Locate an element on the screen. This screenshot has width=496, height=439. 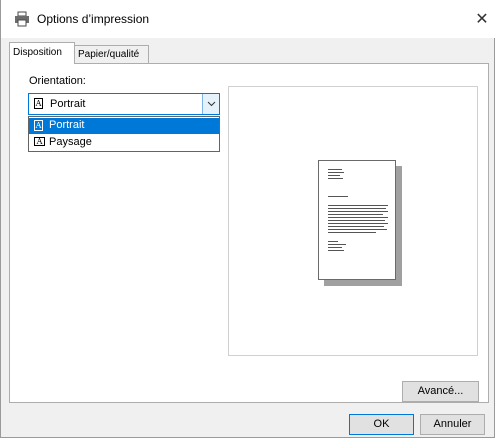
tab-label: Disposition is located at coordinates (37, 52).